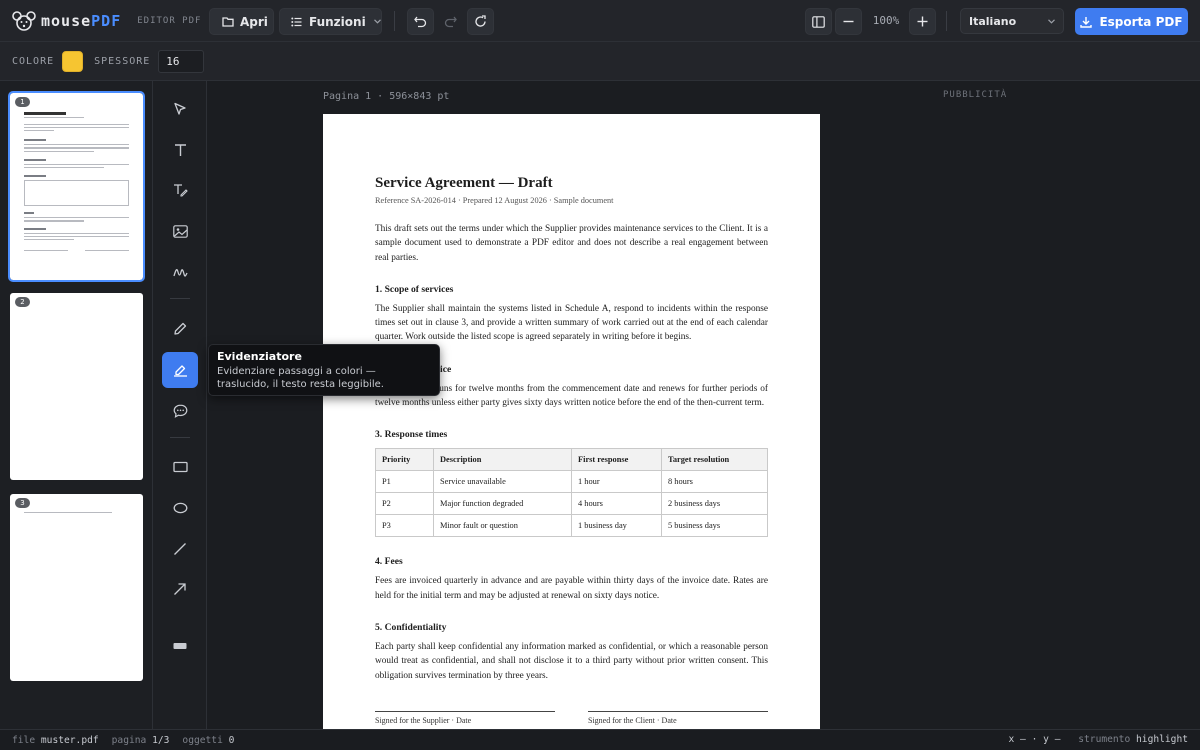  What do you see at coordinates (502, 504) in the screenshot?
I see `table-cell: Major function degraded` at bounding box center [502, 504].